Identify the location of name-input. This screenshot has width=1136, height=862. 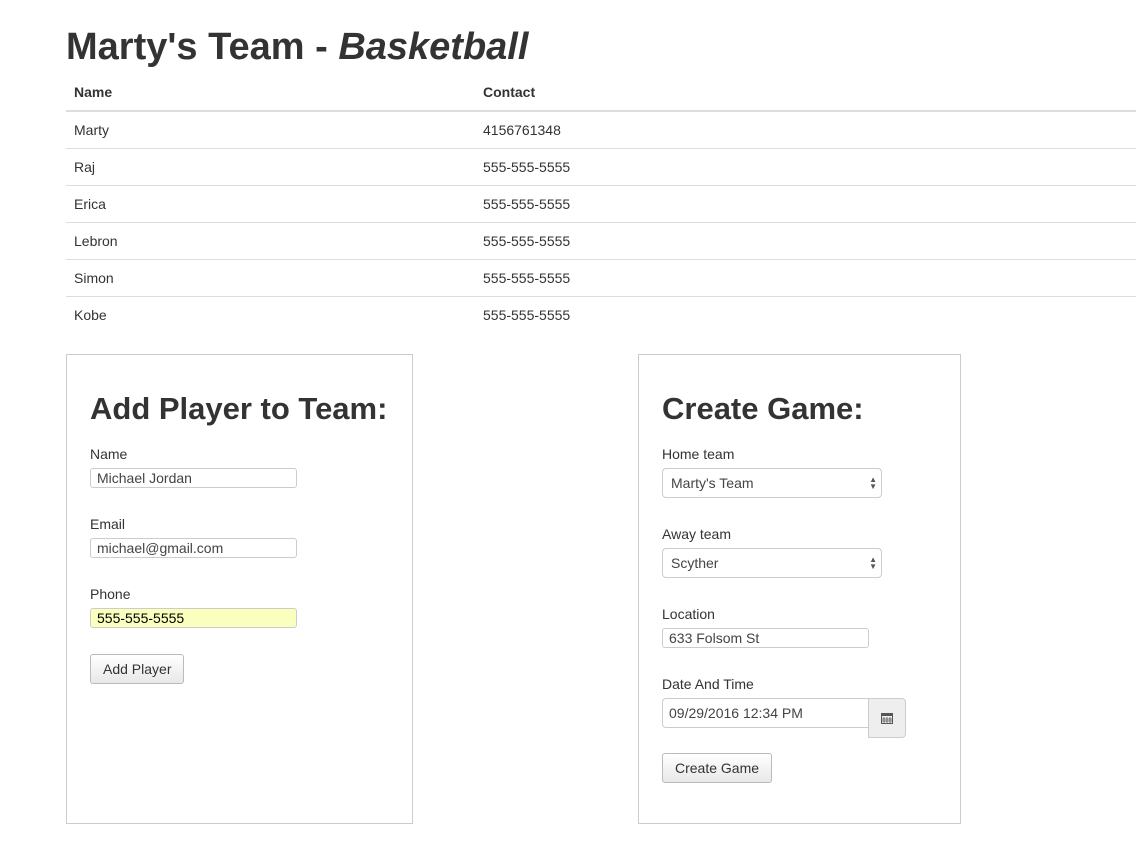
(193, 478).